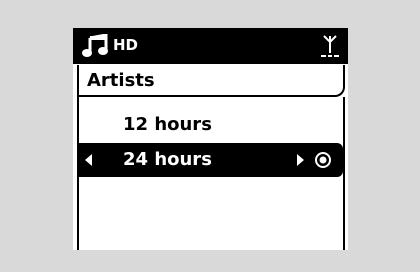  Describe the element at coordinates (323, 160) in the screenshot. I see `radio-selected-icon` at that location.